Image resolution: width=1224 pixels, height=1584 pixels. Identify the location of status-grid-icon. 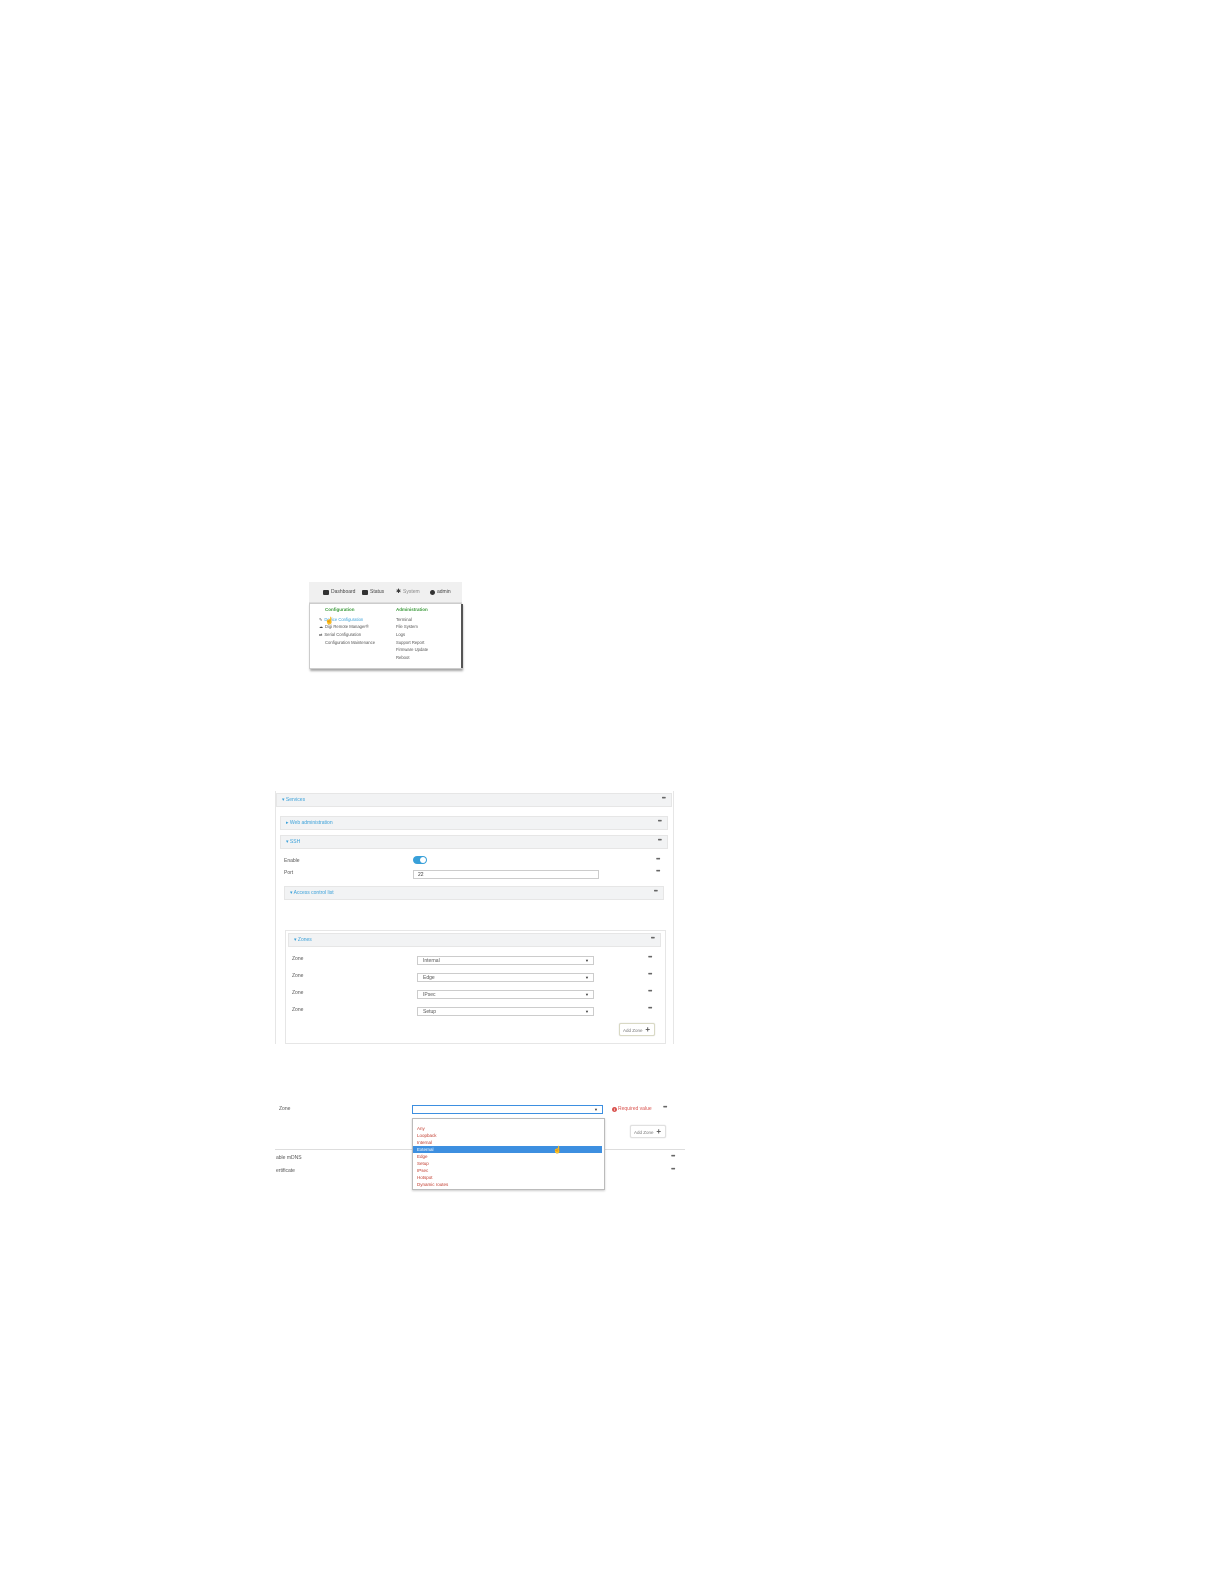
(365, 592).